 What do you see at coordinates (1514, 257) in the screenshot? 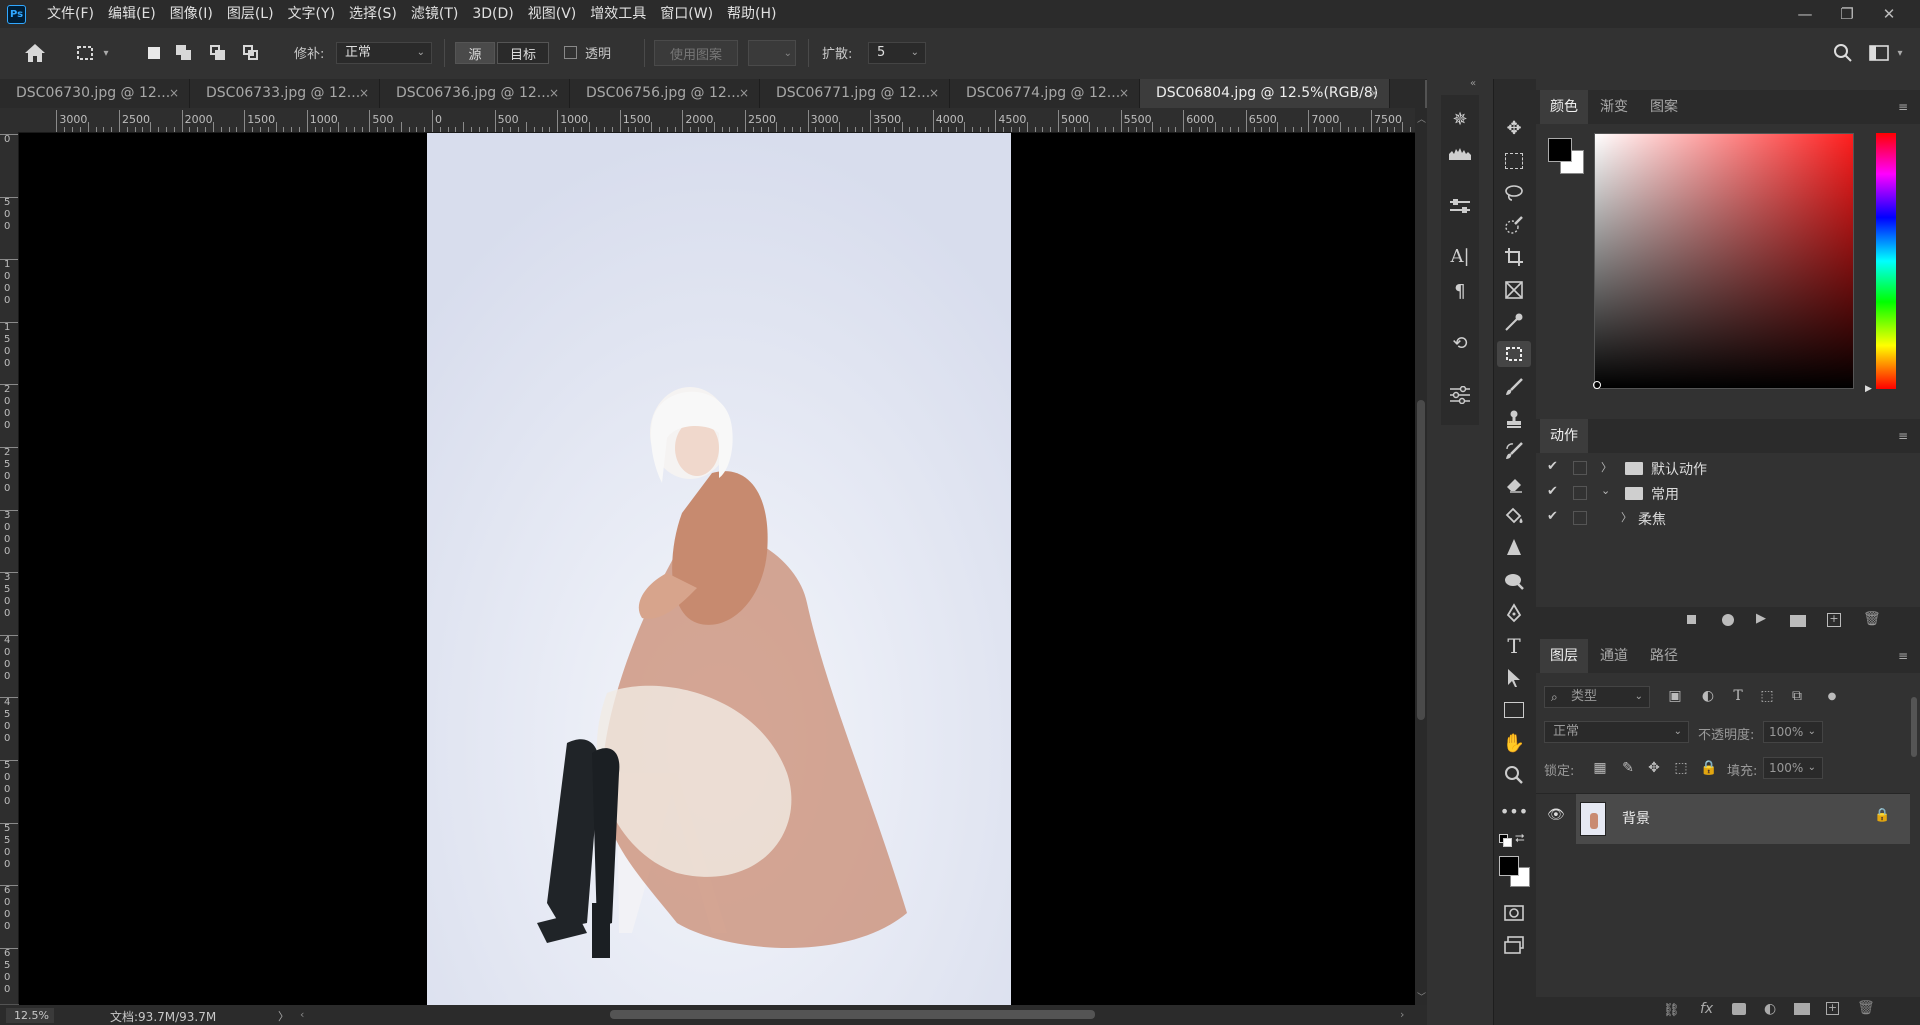
I see `crop-tool-icon` at bounding box center [1514, 257].